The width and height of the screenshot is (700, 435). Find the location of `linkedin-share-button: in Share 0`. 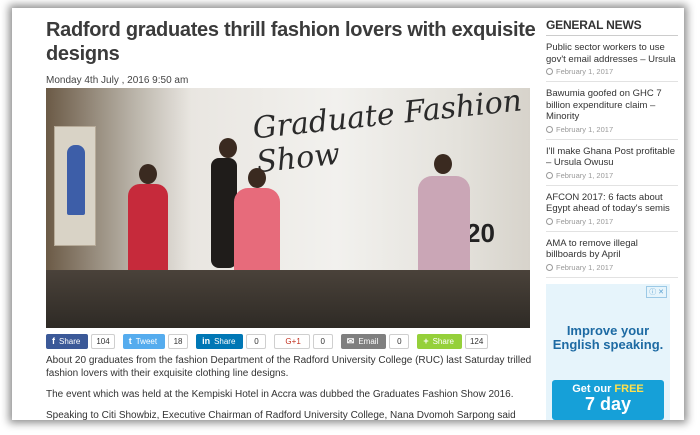

linkedin-share-button: in Share 0 is located at coordinates (231, 341).